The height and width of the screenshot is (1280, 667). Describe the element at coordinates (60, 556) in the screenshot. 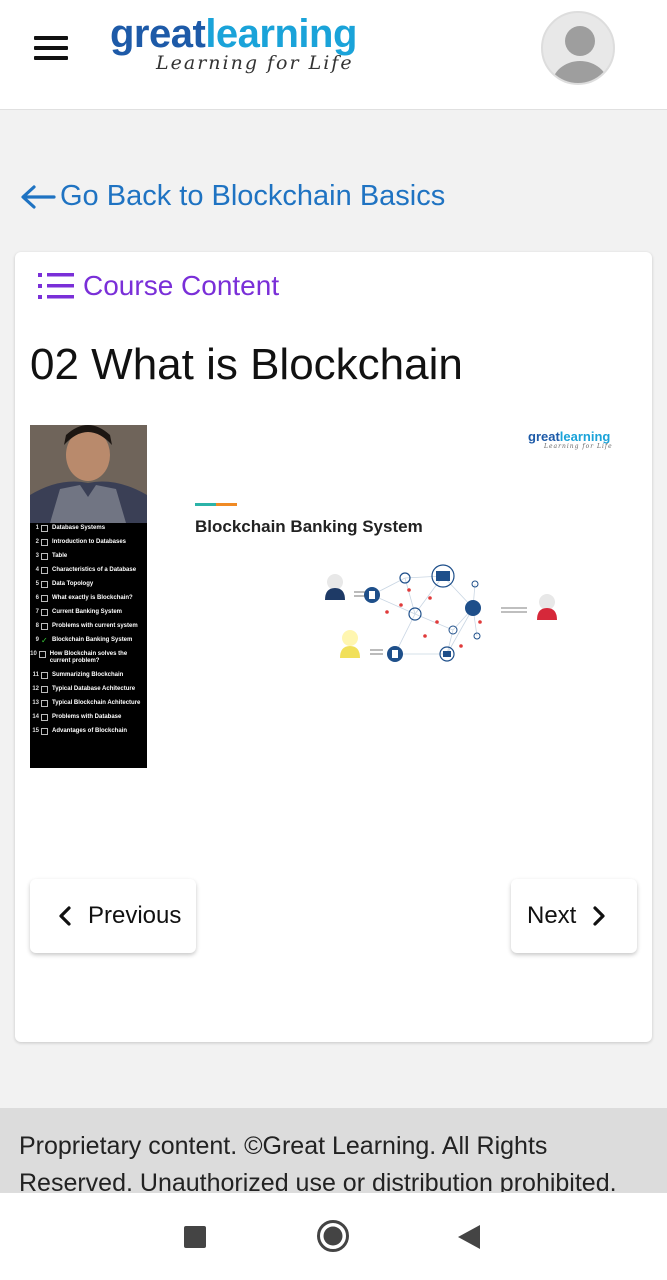

I see `toc-item-label: Table` at that location.